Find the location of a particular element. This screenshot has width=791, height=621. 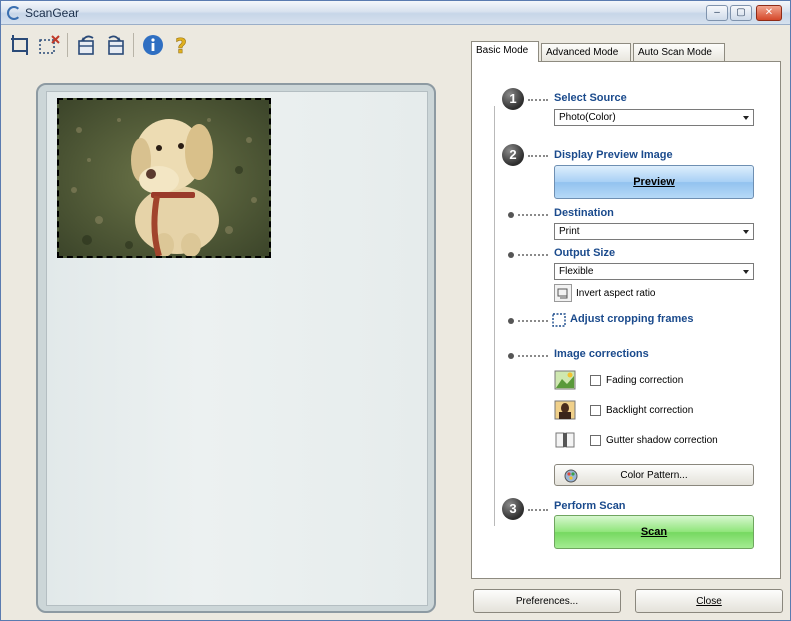

info-icon is located at coordinates (153, 45).